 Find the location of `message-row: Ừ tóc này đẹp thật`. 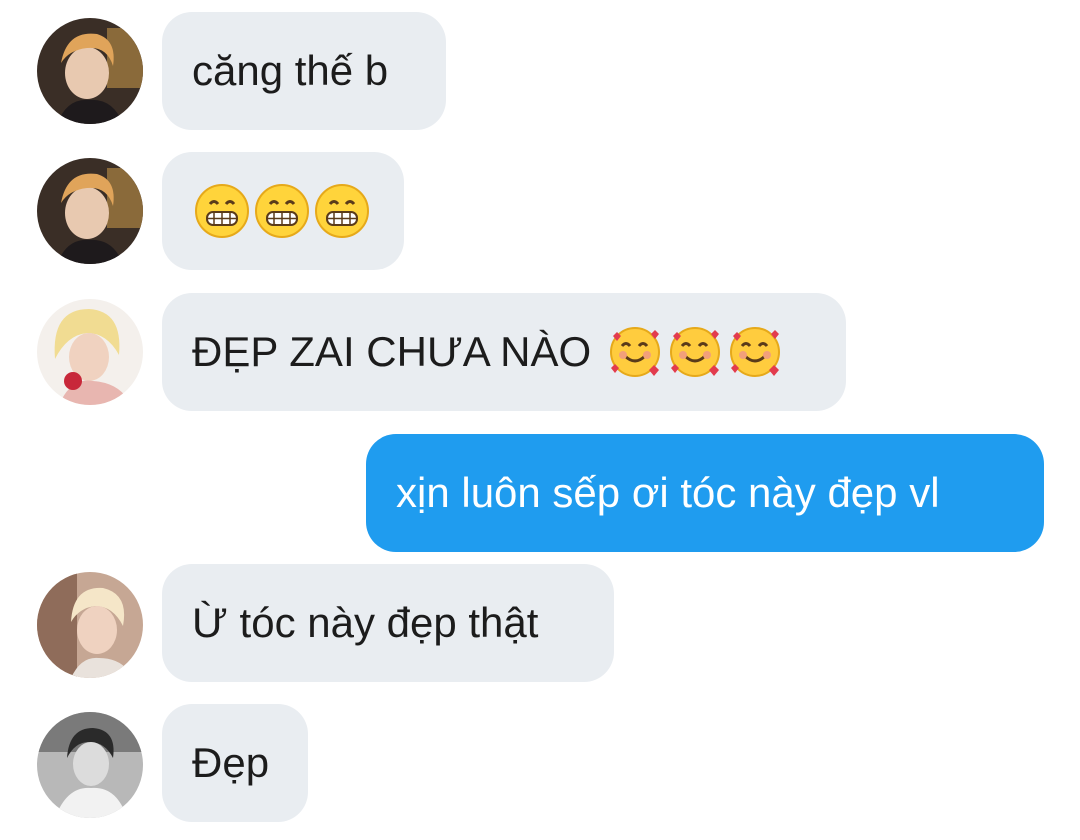

message-row: Ừ tóc này đẹp thật is located at coordinates (540, 623).